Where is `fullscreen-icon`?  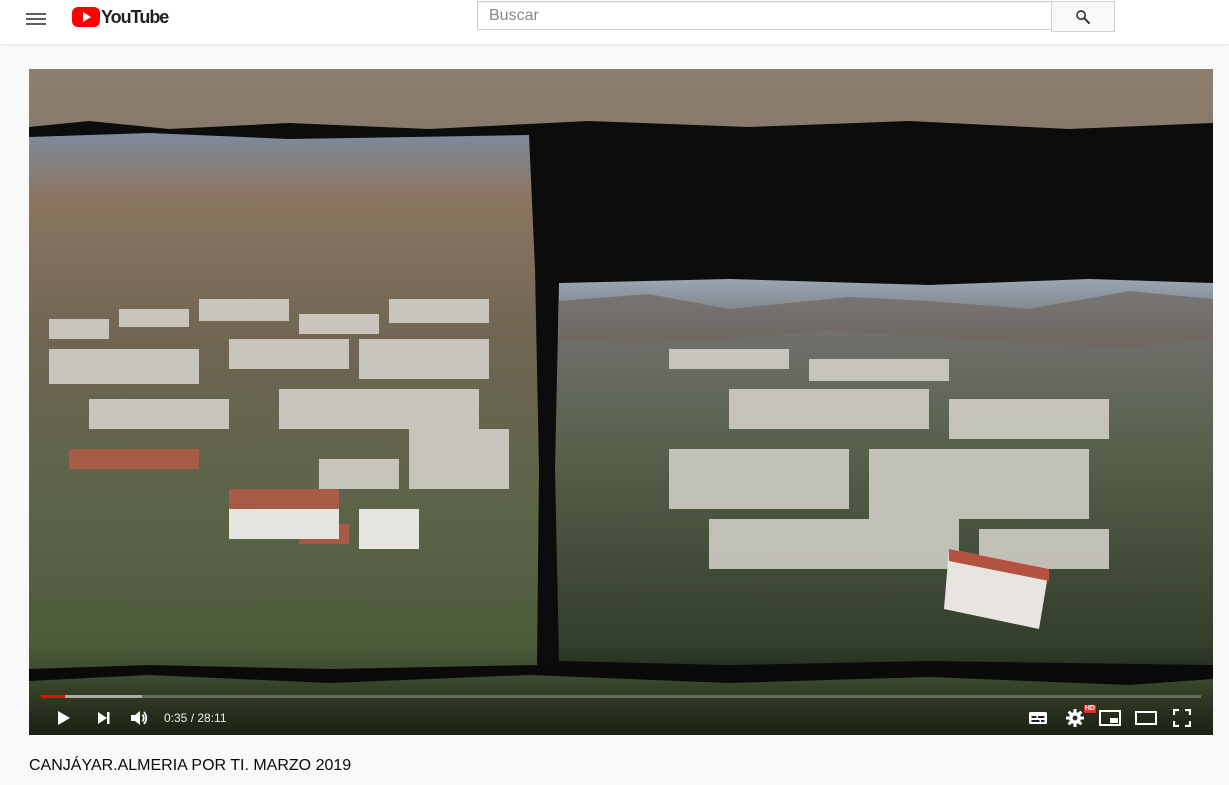
fullscreen-icon is located at coordinates (1182, 718).